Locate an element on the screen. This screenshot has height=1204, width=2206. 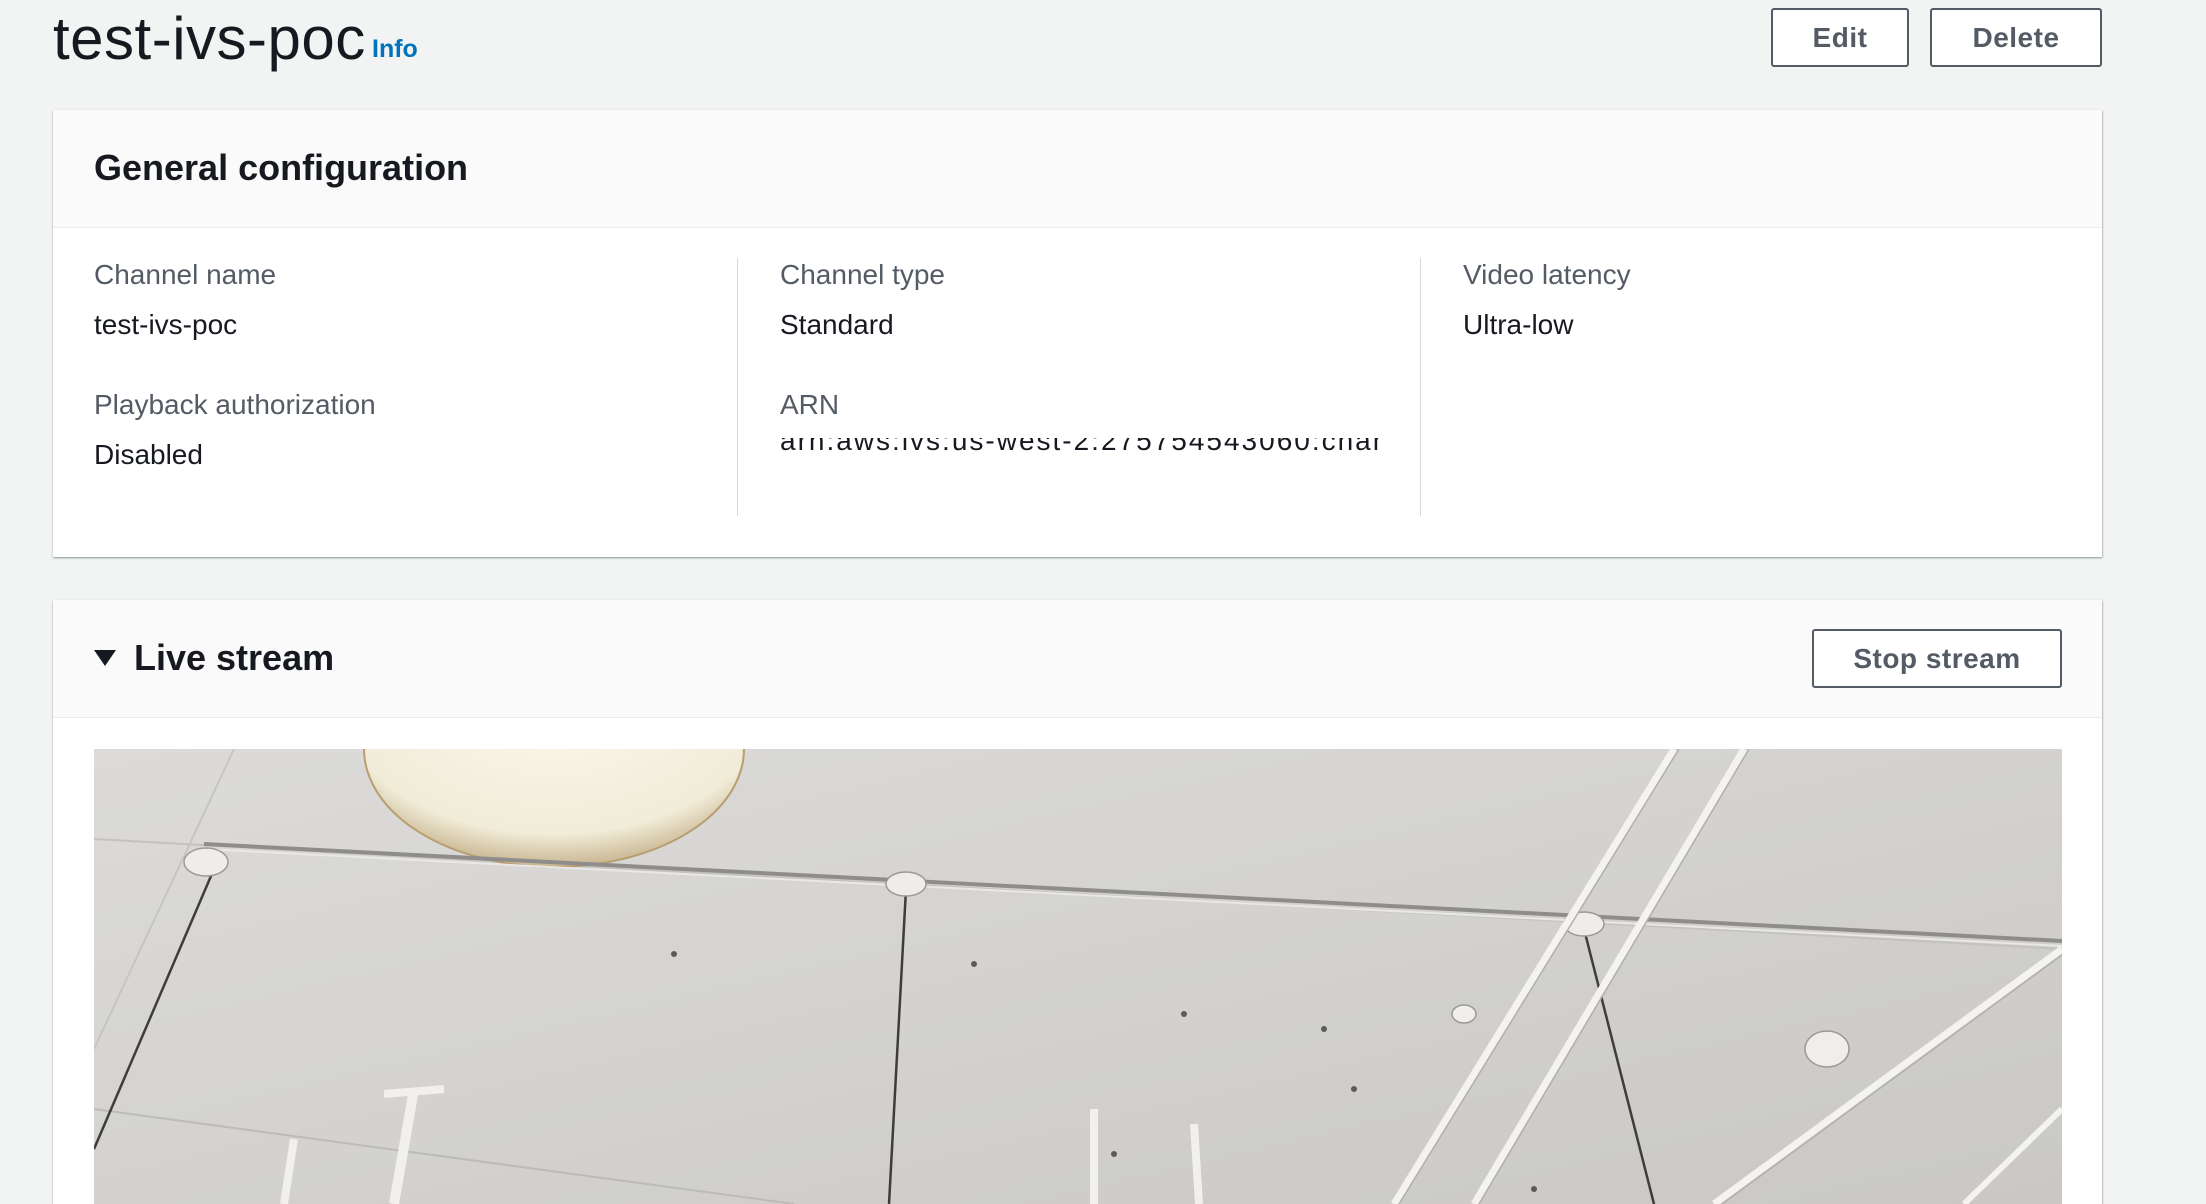
video-latency-field: Video latency Ultra-low is located at coordinates (1547, 300).